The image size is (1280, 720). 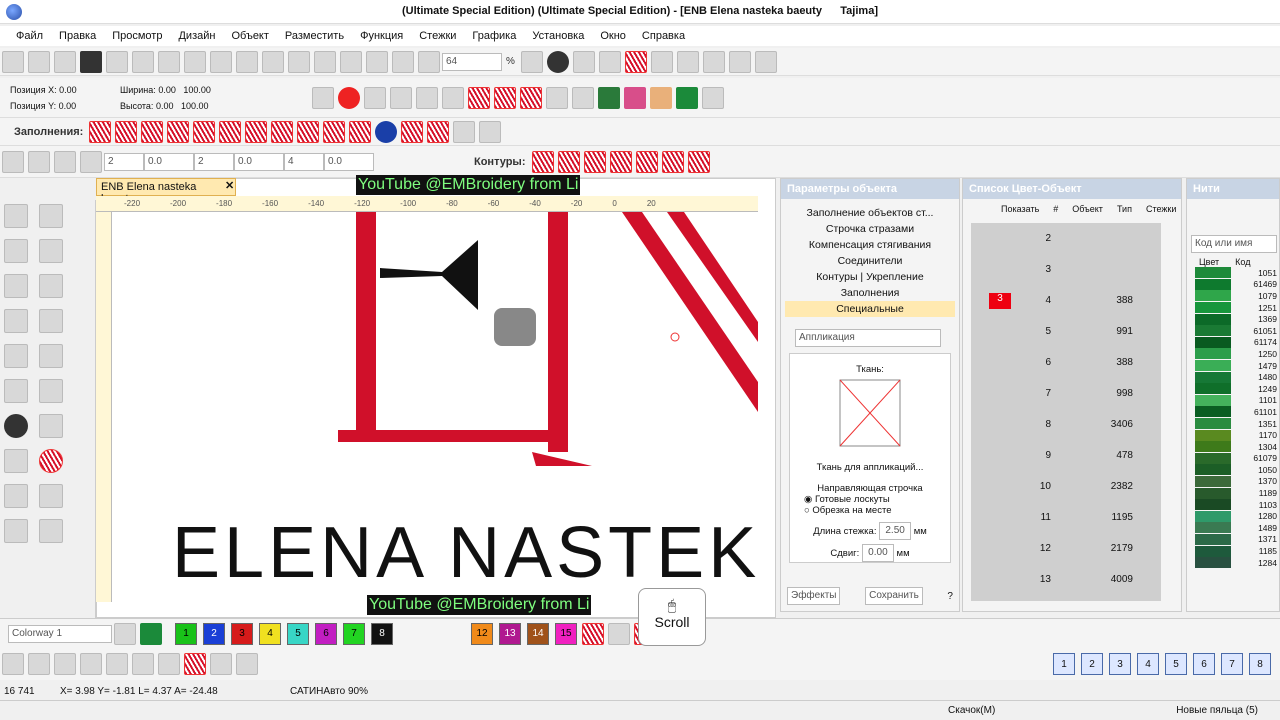 What do you see at coordinates (381, 36) in the screenshot?
I see `menu-function: Функция` at bounding box center [381, 36].